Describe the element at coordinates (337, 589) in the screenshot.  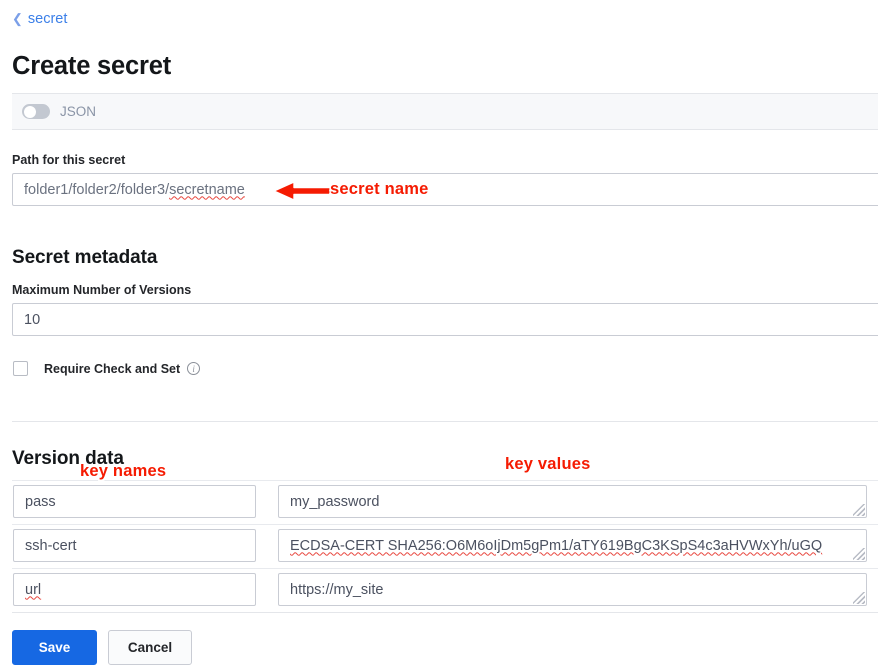
I see `kv-value-text: https://my_site` at that location.